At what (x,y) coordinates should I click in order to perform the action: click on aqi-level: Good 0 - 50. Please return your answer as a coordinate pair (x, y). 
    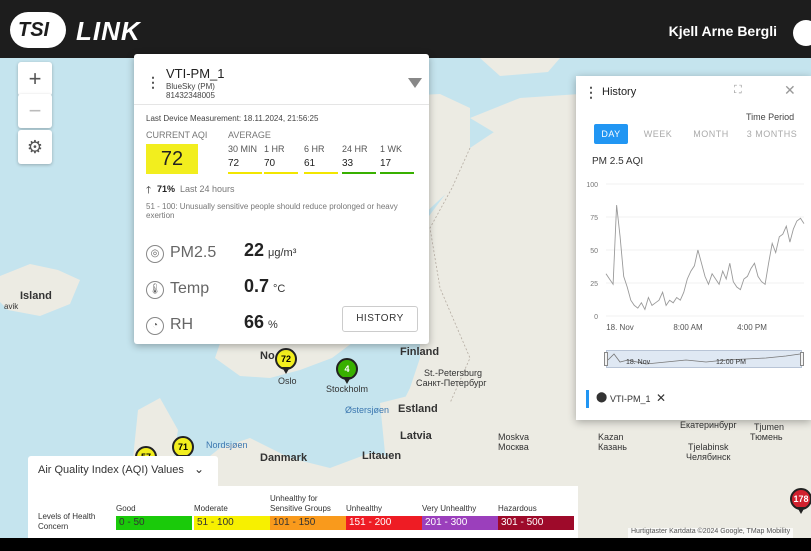
    Looking at the image, I should click on (154, 512).